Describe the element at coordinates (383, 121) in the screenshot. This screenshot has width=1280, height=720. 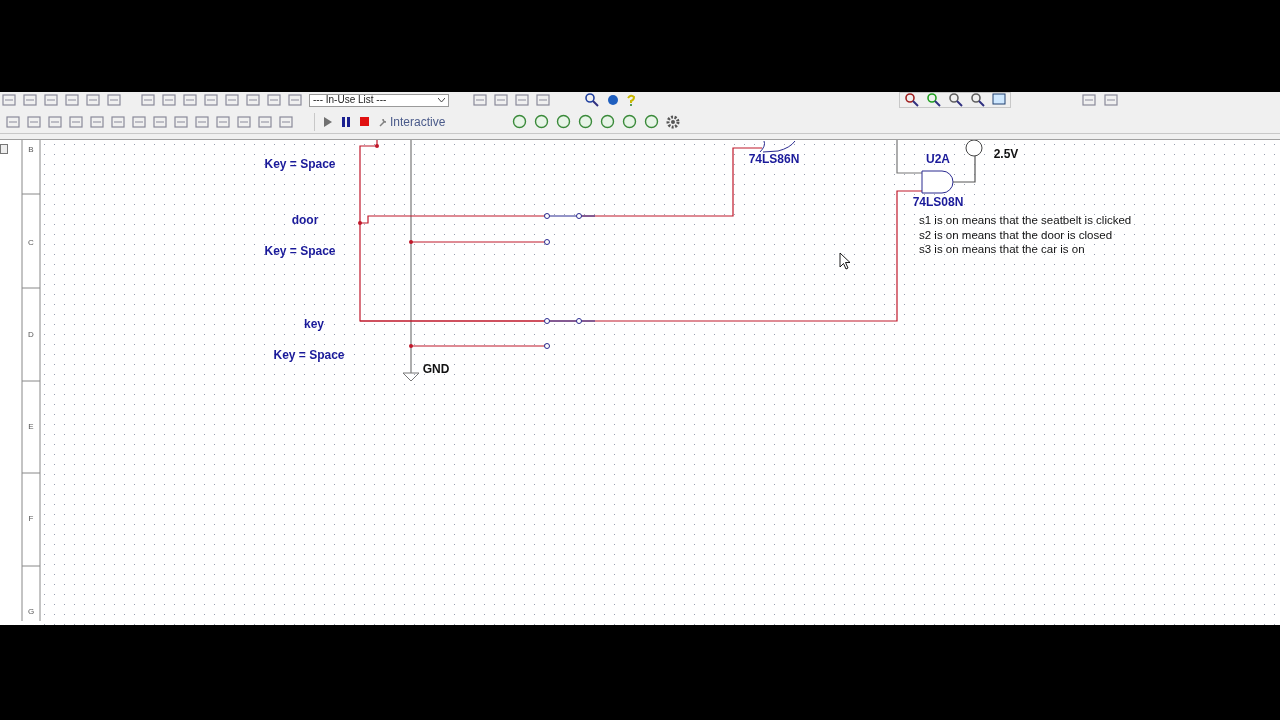
I see `wrench-icon` at that location.